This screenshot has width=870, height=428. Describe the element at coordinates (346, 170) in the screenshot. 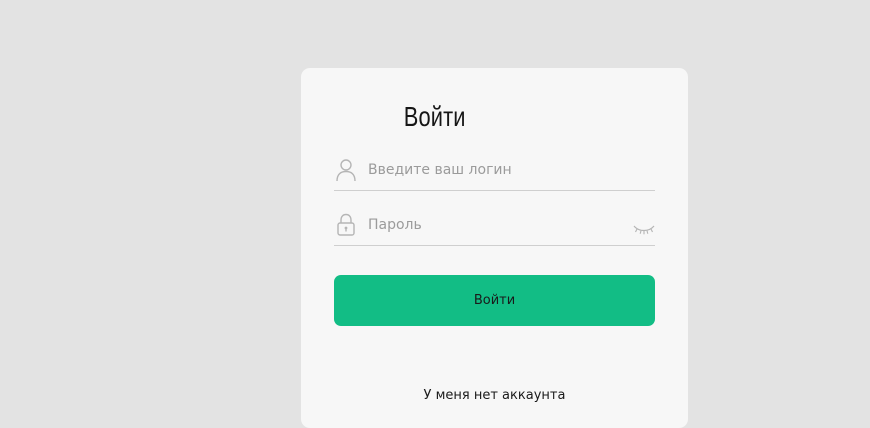

I see `user-icon` at that location.